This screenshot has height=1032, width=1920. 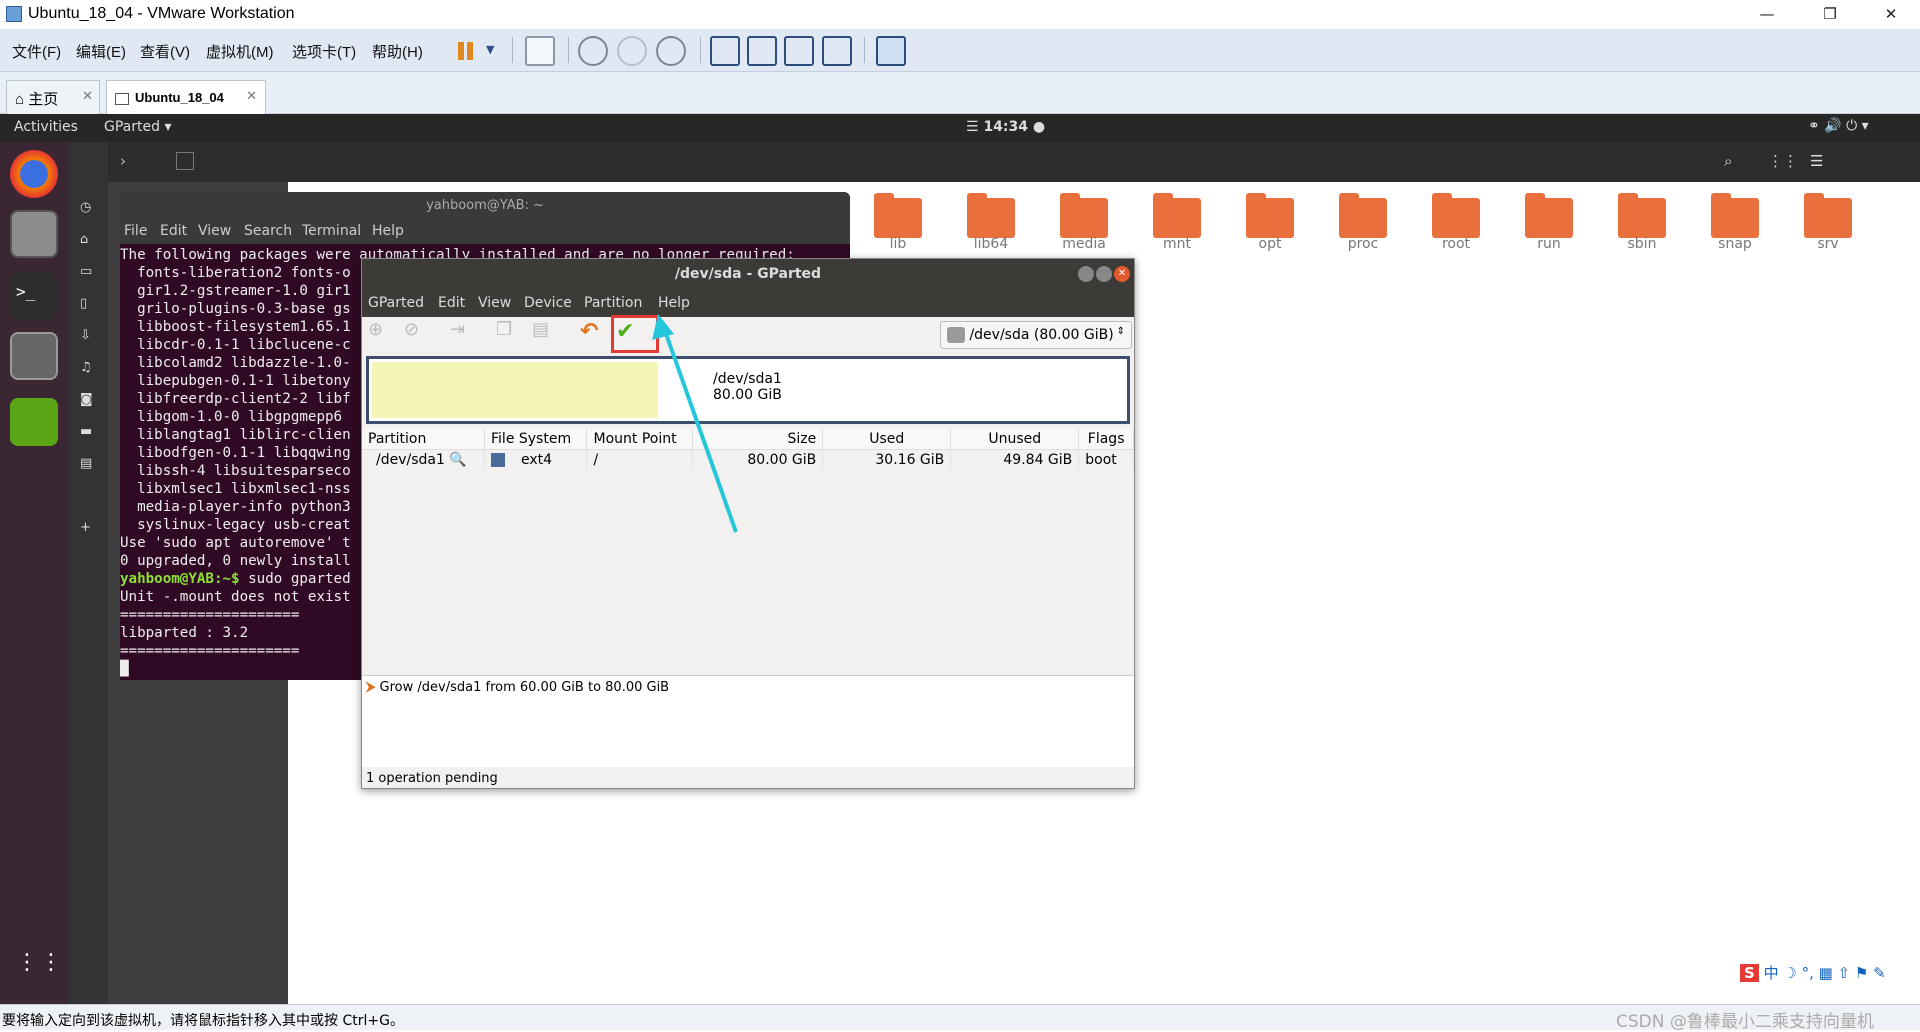 I want to click on device-selector: /dev/sda (80.00 GiB) ⇕, so click(x=1036, y=335).